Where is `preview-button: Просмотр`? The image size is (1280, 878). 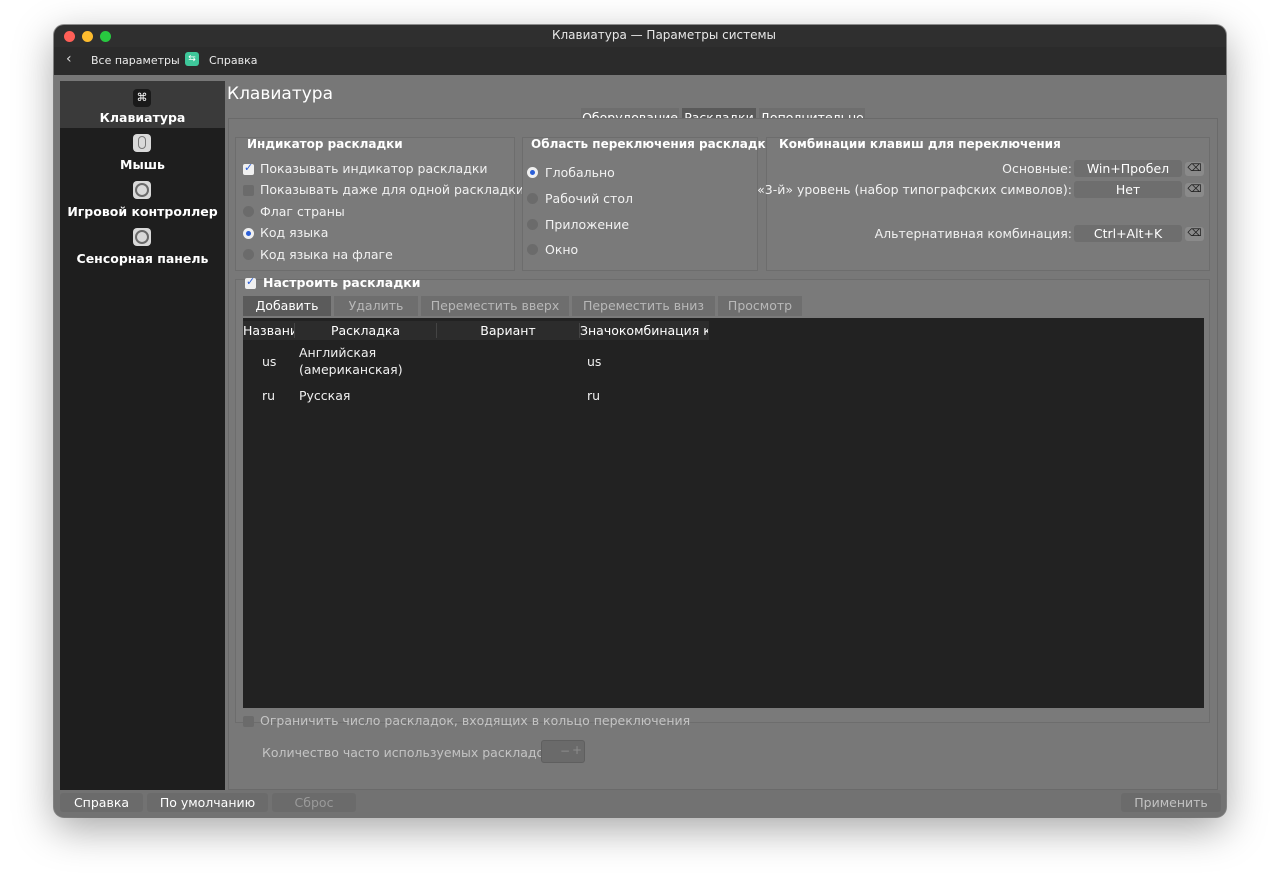
preview-button: Просмотр is located at coordinates (760, 306).